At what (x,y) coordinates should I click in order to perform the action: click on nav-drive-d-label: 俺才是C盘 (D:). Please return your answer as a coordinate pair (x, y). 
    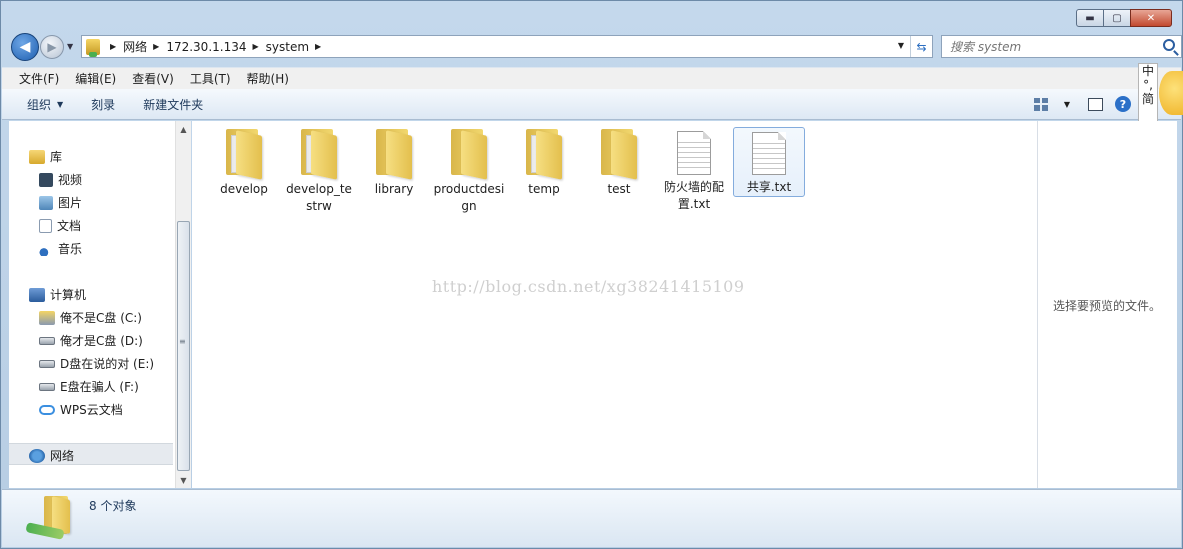
    Looking at the image, I should click on (101, 341).